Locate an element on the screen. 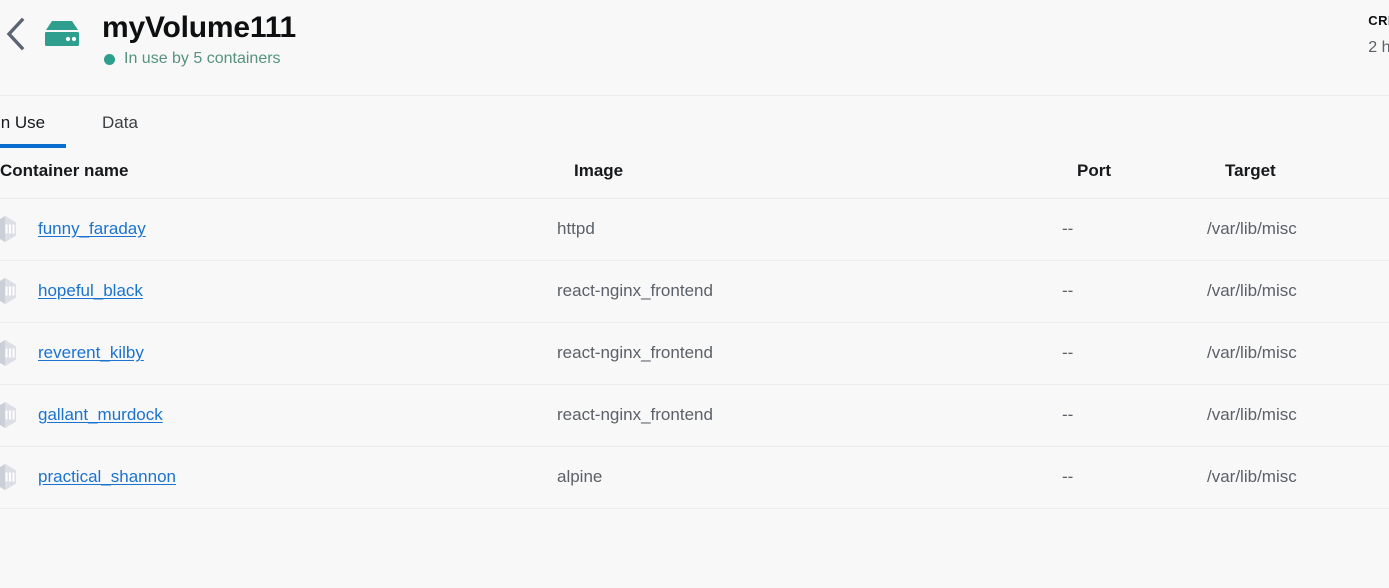 The width and height of the screenshot is (1389, 588). cell-container-name: practical_shannon is located at coordinates (278, 477).